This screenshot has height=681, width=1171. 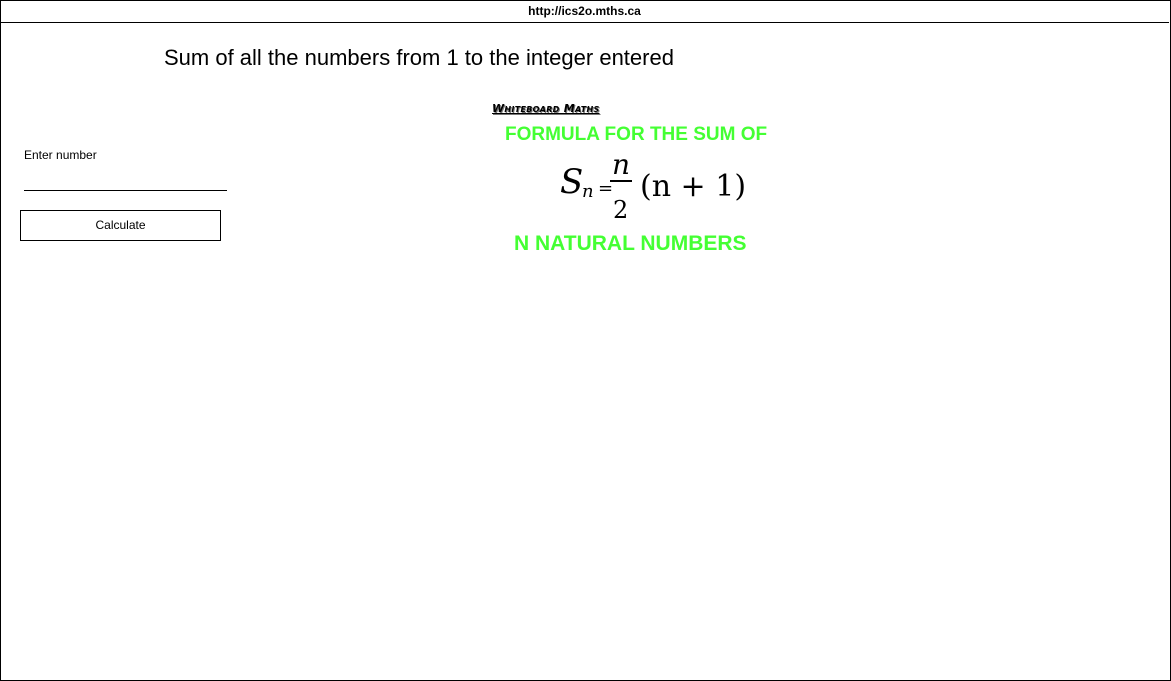 What do you see at coordinates (125, 181) in the screenshot?
I see `number-input` at bounding box center [125, 181].